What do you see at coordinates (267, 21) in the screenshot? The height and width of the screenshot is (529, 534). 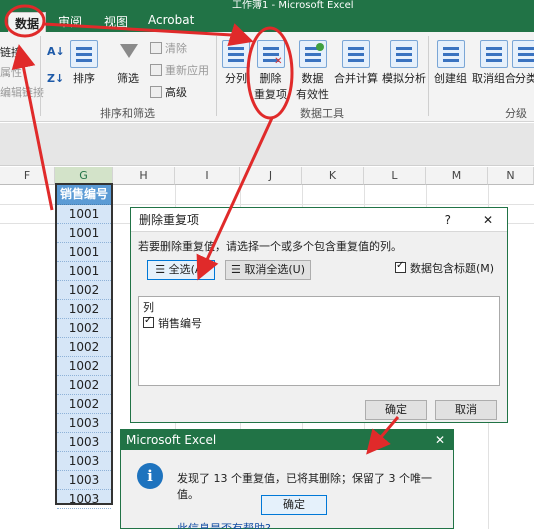 I see `ribbon-tab-bar: 数据 审阅 视图 Acrobat` at bounding box center [267, 21].